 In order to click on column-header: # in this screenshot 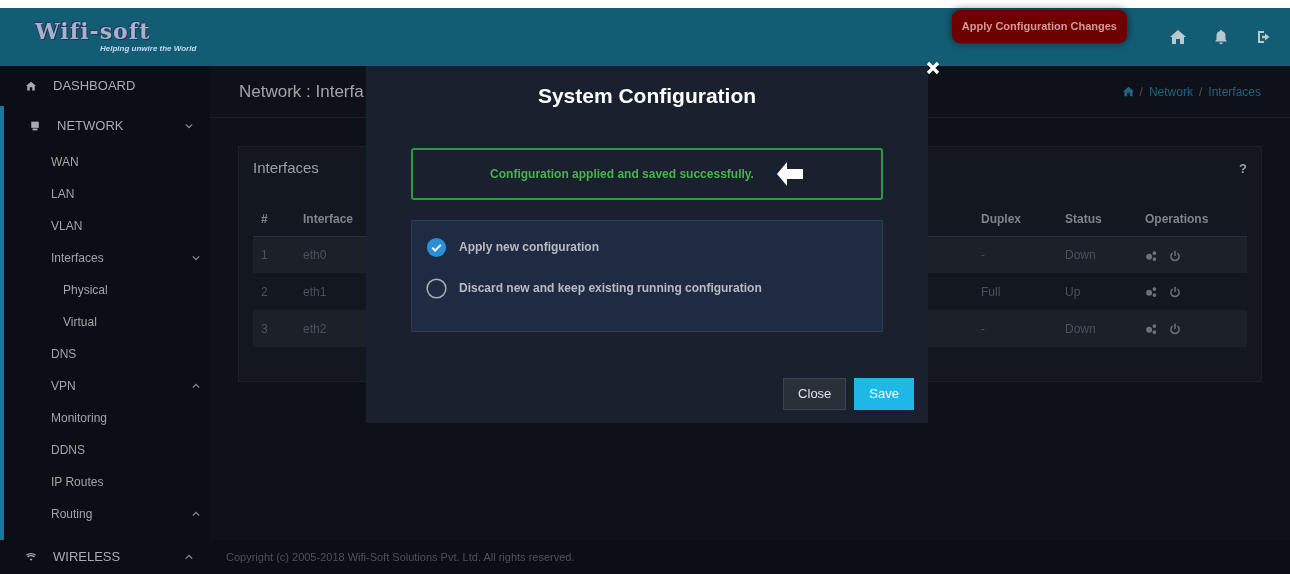, I will do `click(274, 222)`.